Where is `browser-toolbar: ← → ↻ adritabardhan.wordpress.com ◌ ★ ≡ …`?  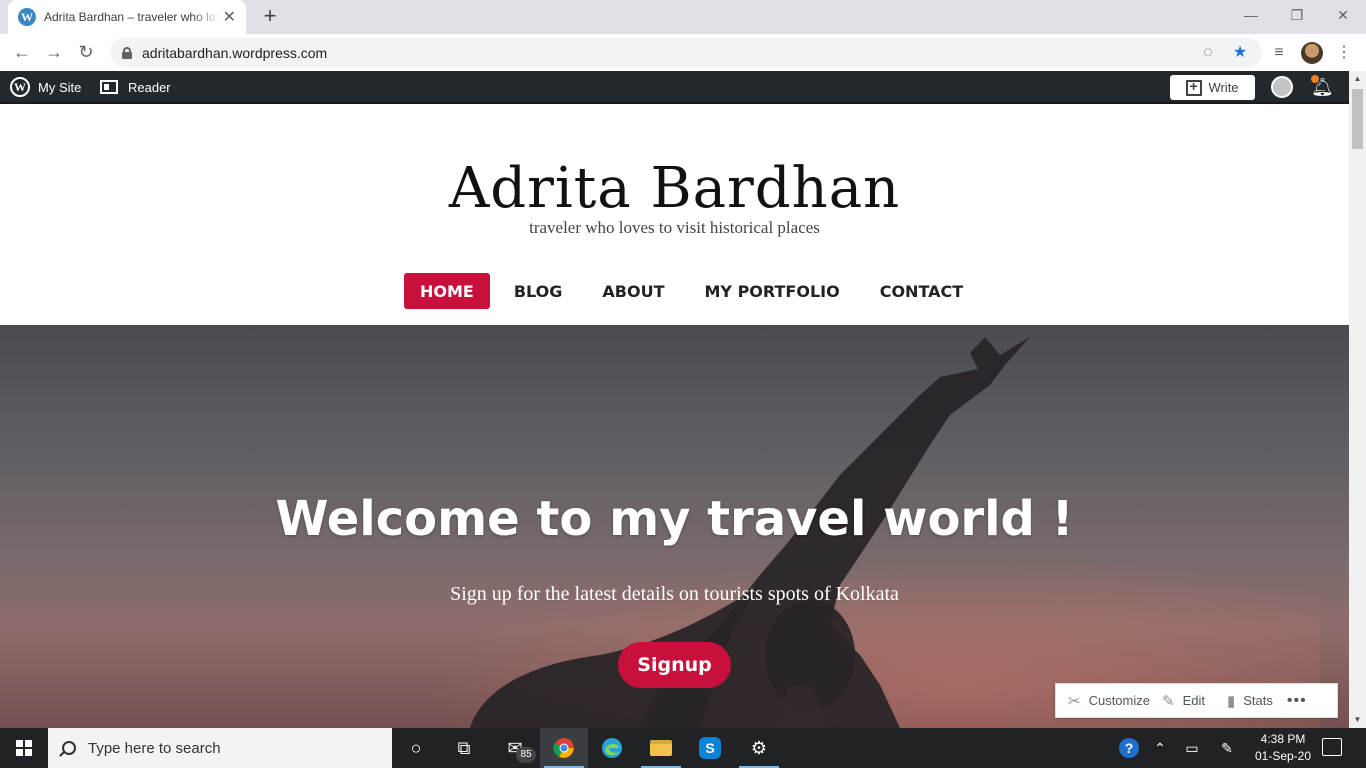 browser-toolbar: ← → ↻ adritabardhan.wordpress.com ◌ ★ ≡ … is located at coordinates (683, 52).